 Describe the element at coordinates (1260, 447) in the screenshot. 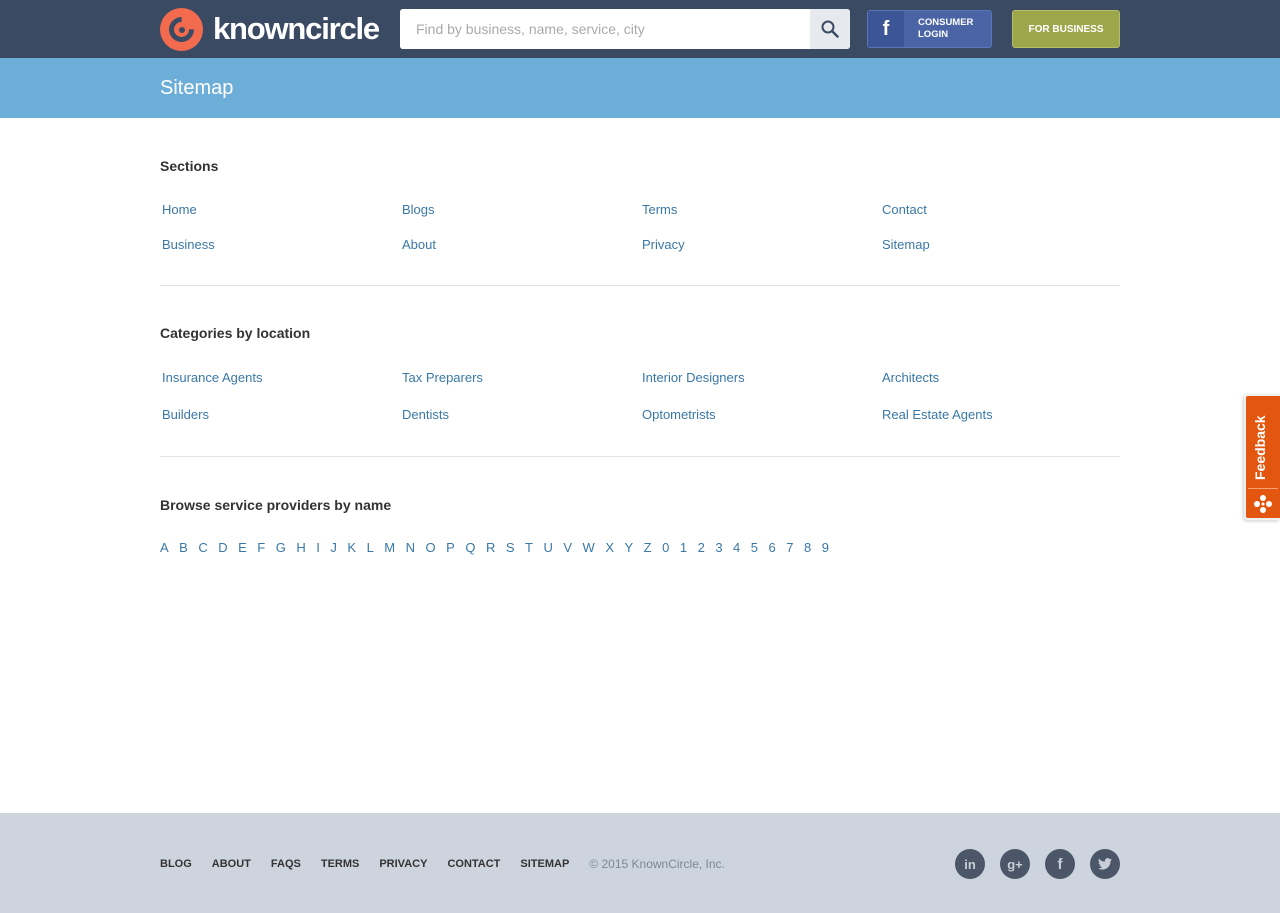

I see `feedback-label: Feedback` at that location.